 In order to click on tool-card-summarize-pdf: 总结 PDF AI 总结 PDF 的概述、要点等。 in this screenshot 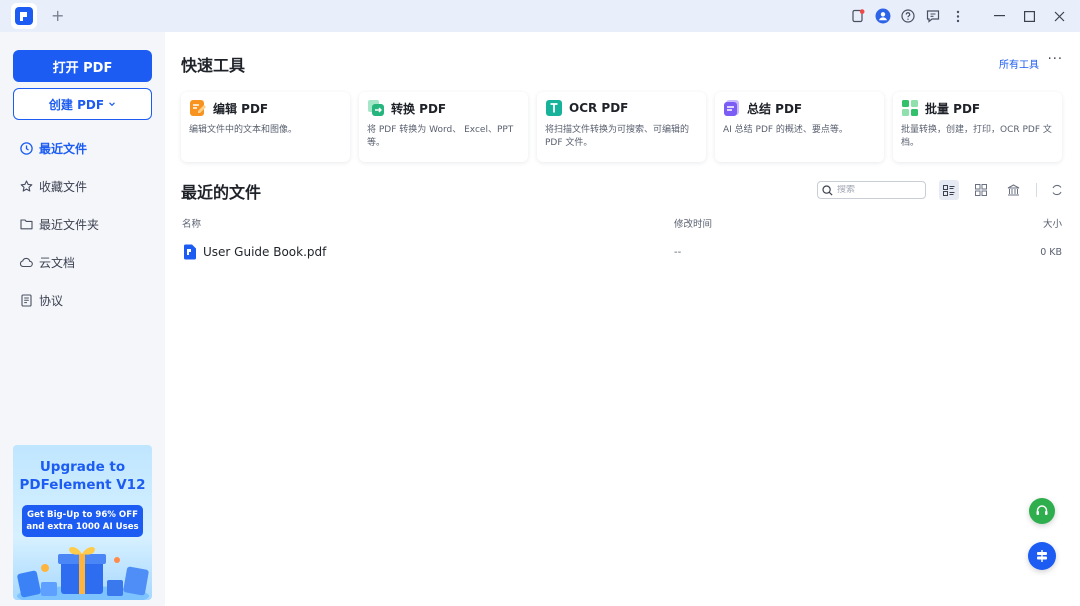, I will do `click(799, 127)`.